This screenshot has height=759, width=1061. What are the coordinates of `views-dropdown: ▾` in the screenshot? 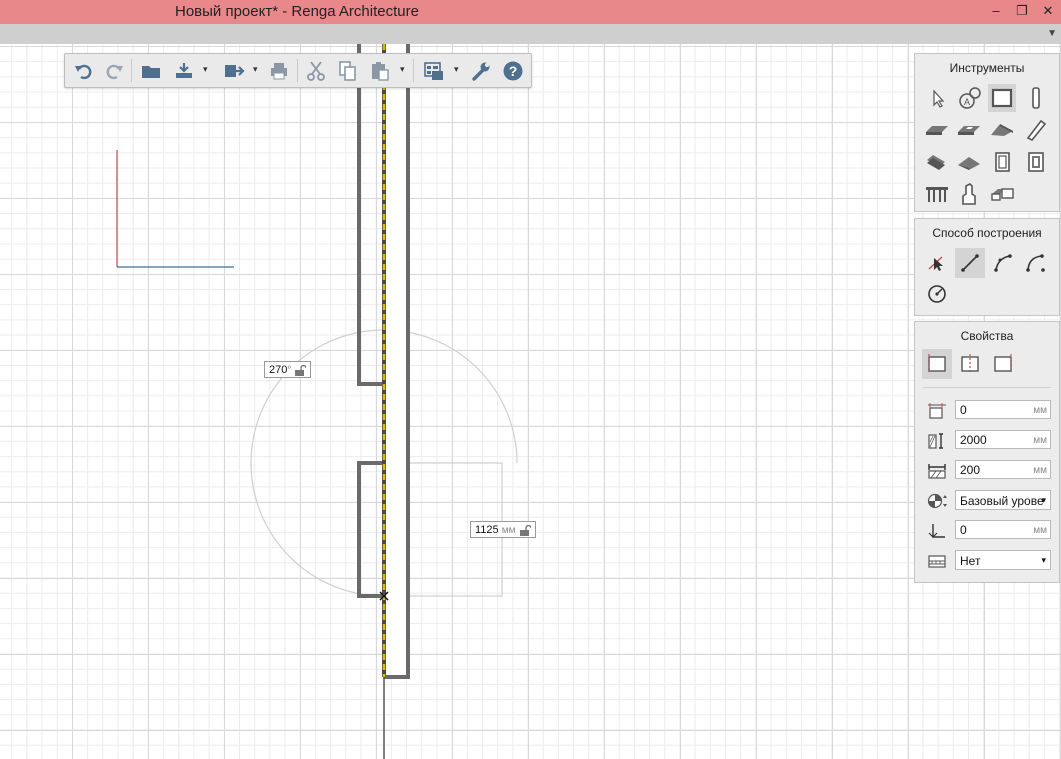 It's located at (456, 69).